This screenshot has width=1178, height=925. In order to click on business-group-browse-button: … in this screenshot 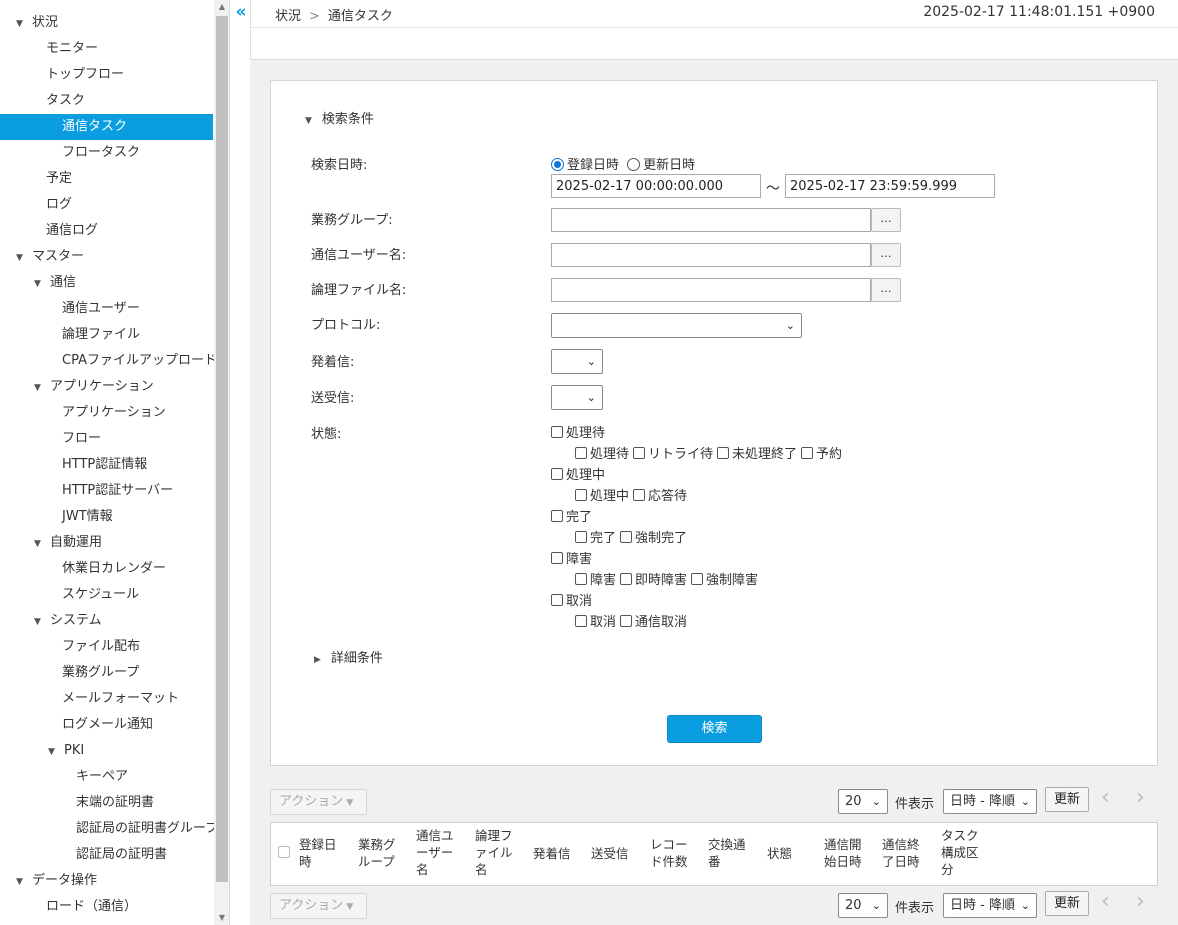, I will do `click(886, 220)`.